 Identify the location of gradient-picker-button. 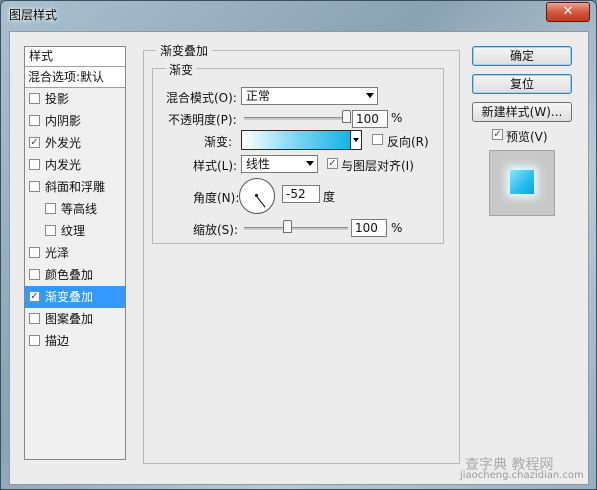
(356, 140).